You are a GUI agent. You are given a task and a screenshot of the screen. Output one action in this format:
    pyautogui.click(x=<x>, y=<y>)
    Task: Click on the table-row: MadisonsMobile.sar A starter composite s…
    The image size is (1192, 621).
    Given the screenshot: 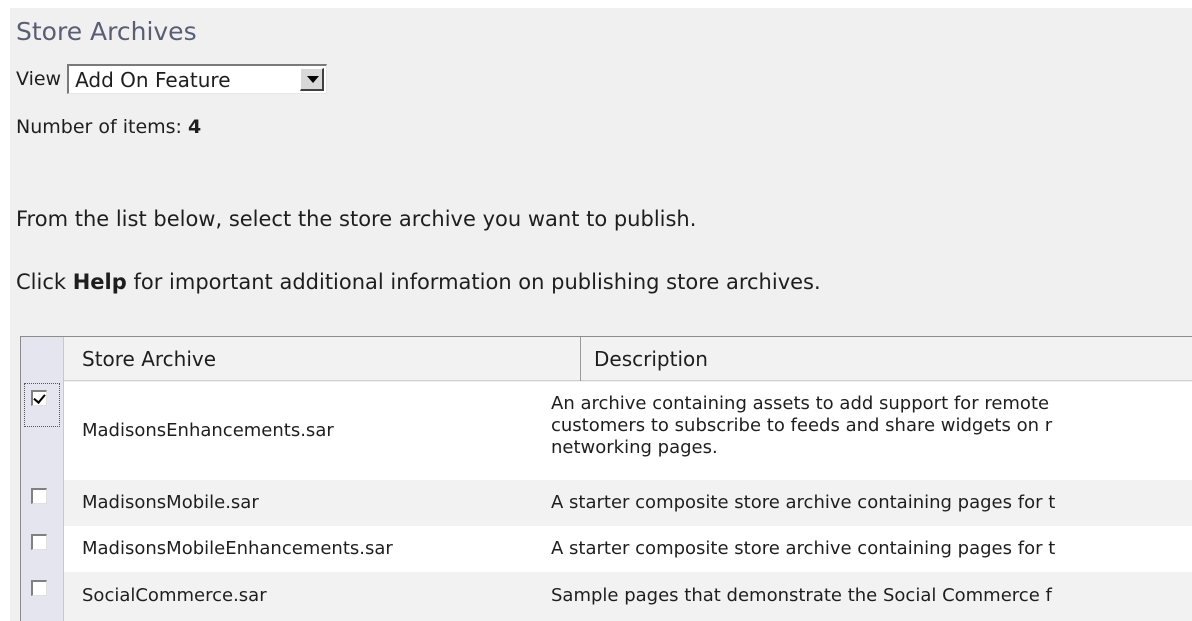 What is the action you would take?
    pyautogui.click(x=628, y=503)
    